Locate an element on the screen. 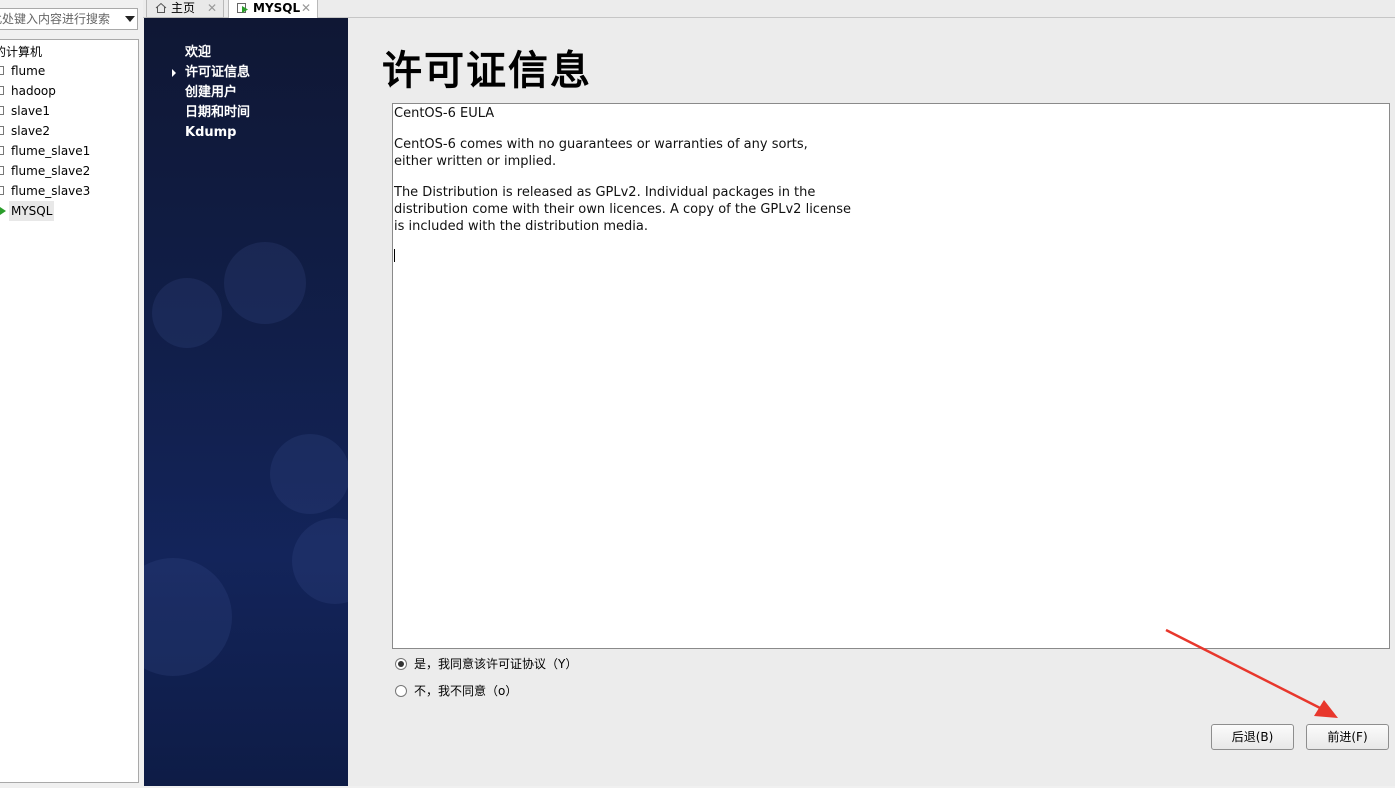 The height and width of the screenshot is (788, 1395). tree-item-vm-selected: MYSQL is located at coordinates (69, 211).